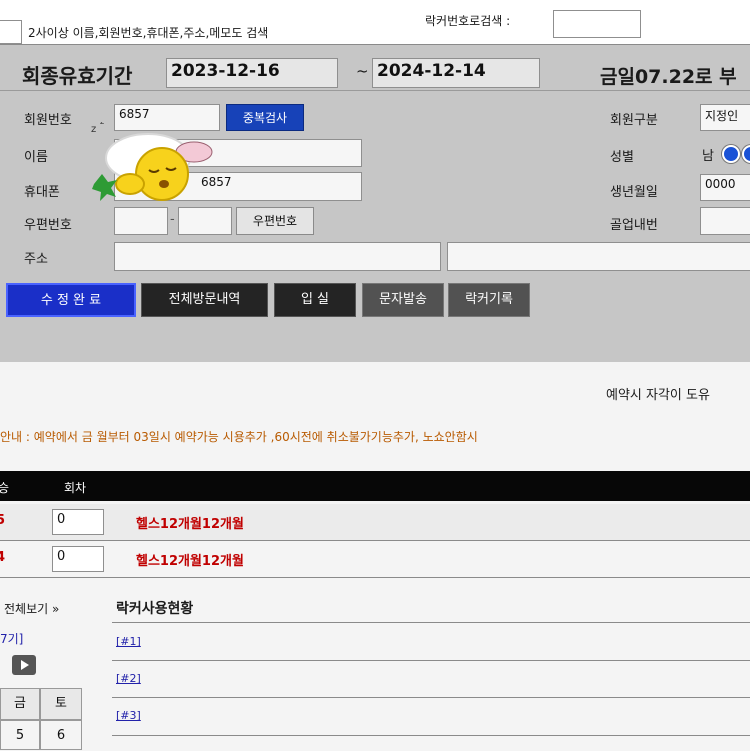 This screenshot has height=751, width=750. What do you see at coordinates (20, 735) in the screenshot?
I see `calendar-cell: 5` at bounding box center [20, 735].